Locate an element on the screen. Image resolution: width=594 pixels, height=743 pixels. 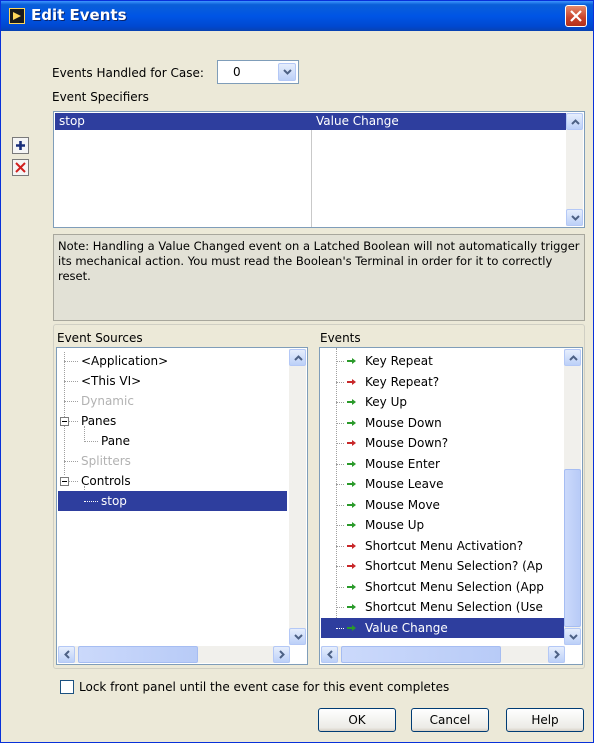
events-horizontal-scrollbar is located at coordinates (443, 654).